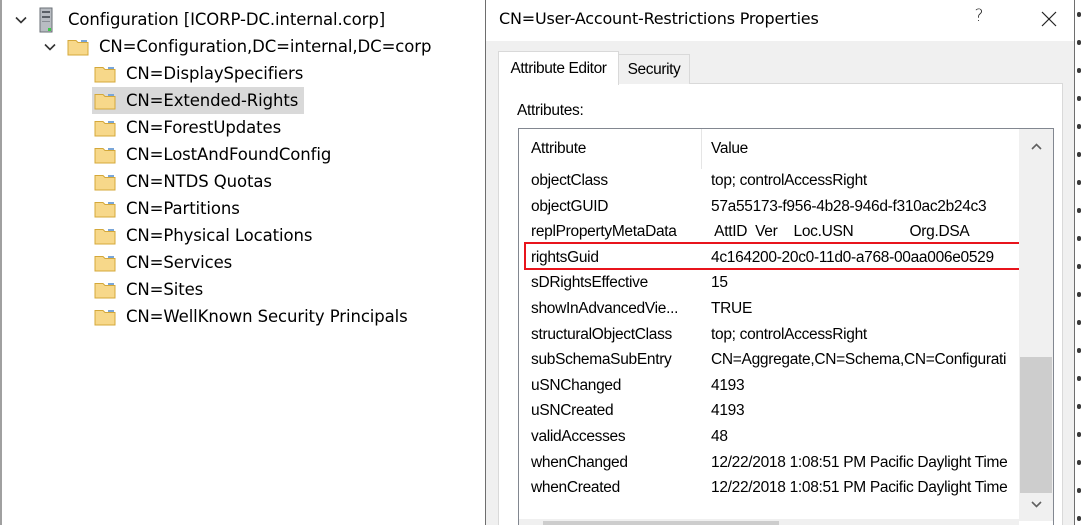  I want to click on tab-security: Security, so click(654, 69).